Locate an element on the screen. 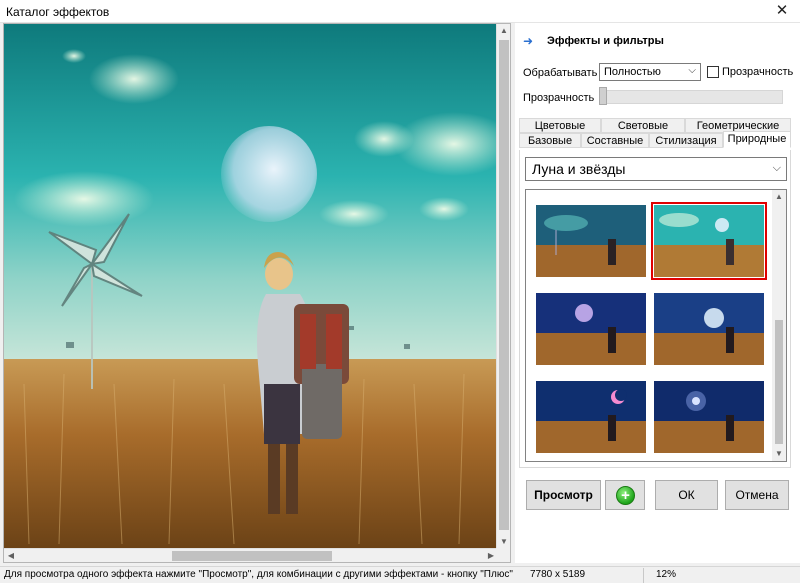 This screenshot has height=583, width=800. transparency-slider is located at coordinates (691, 97).